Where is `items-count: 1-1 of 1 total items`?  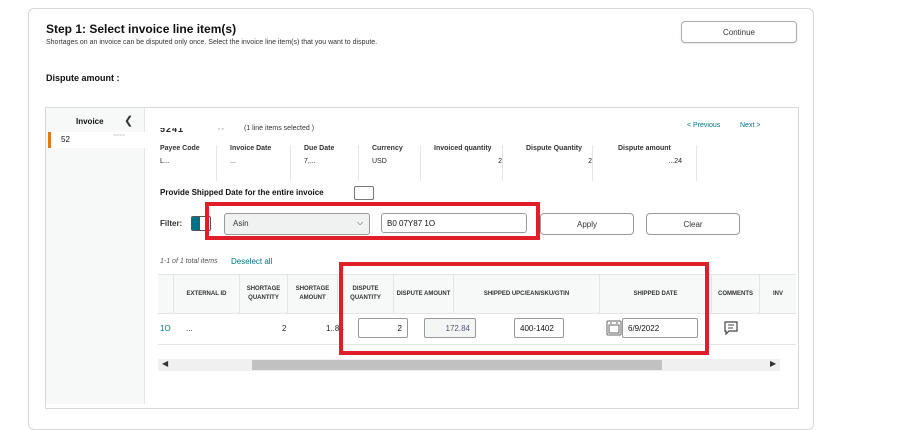 items-count: 1-1 of 1 total items is located at coordinates (189, 261).